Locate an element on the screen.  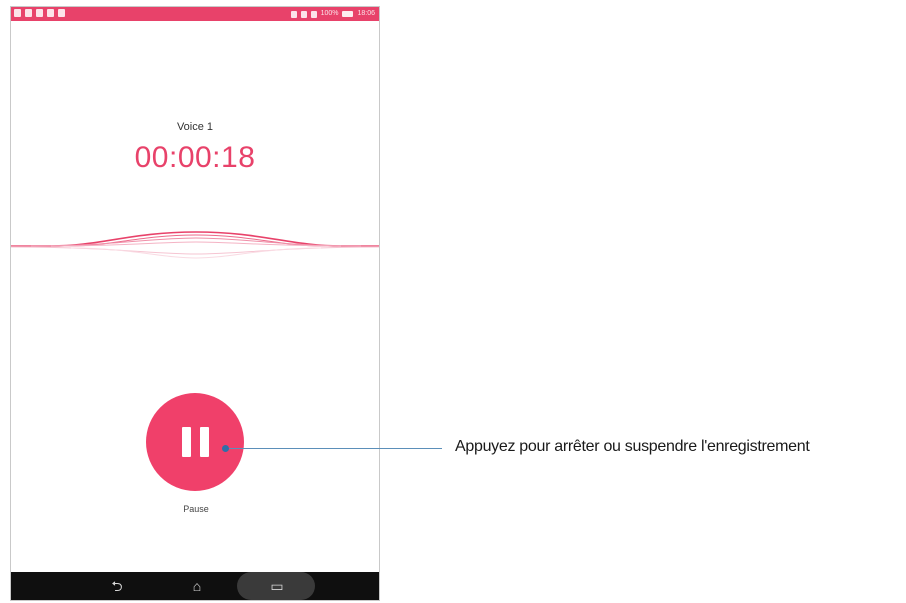
navigation-bar: ⮌ ⌂ ▭ is located at coordinates (195, 586).